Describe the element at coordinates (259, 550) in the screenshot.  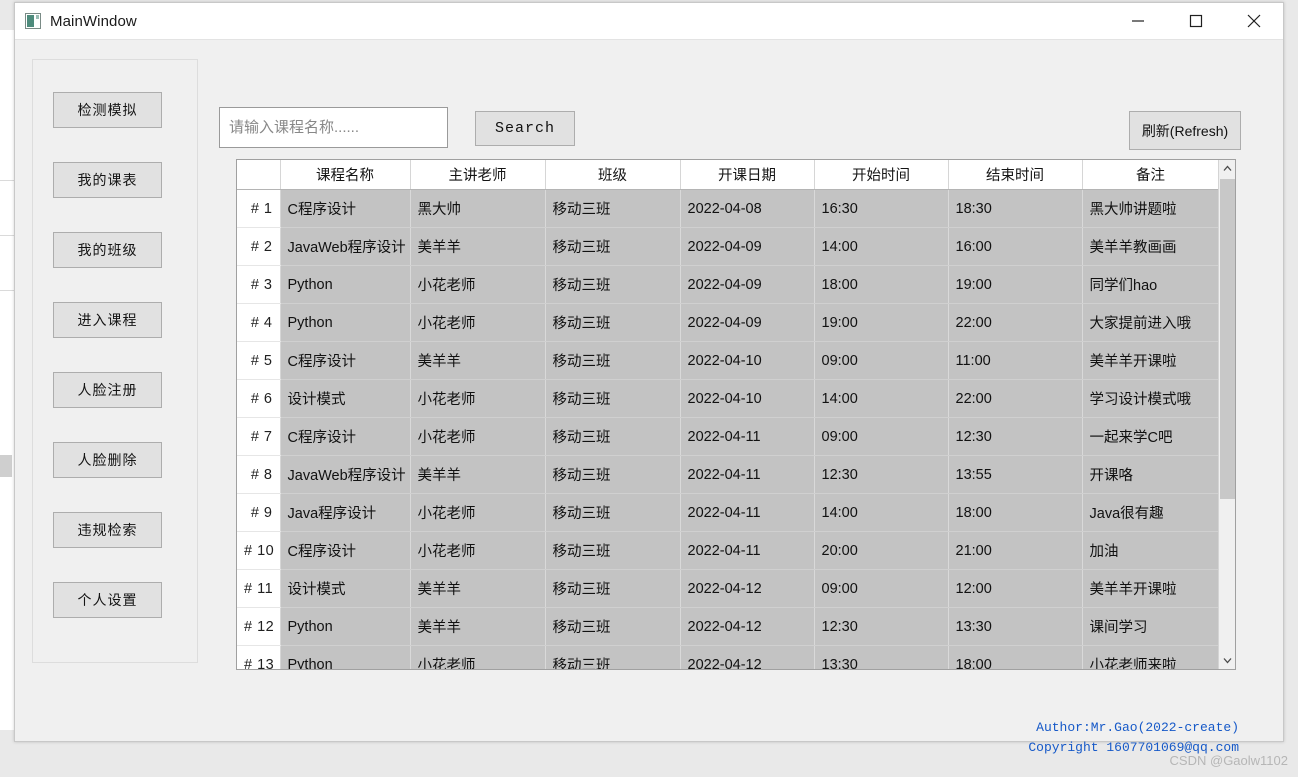
I see `cell-row-number: # 10` at that location.